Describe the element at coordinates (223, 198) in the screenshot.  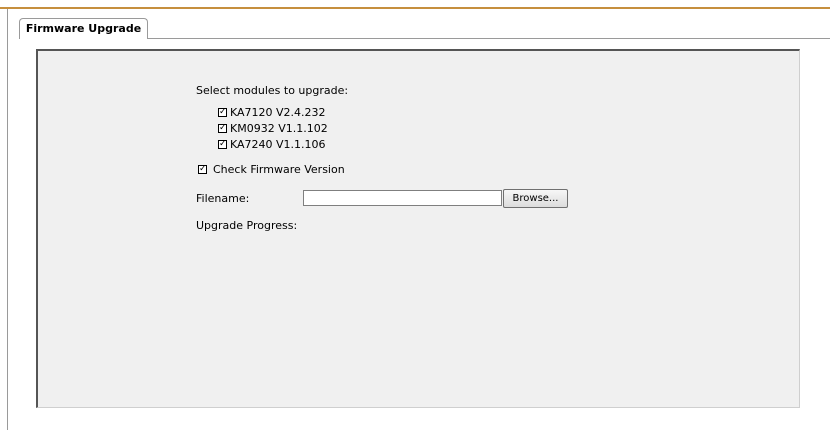
I see `filename-label: Filename:` at that location.